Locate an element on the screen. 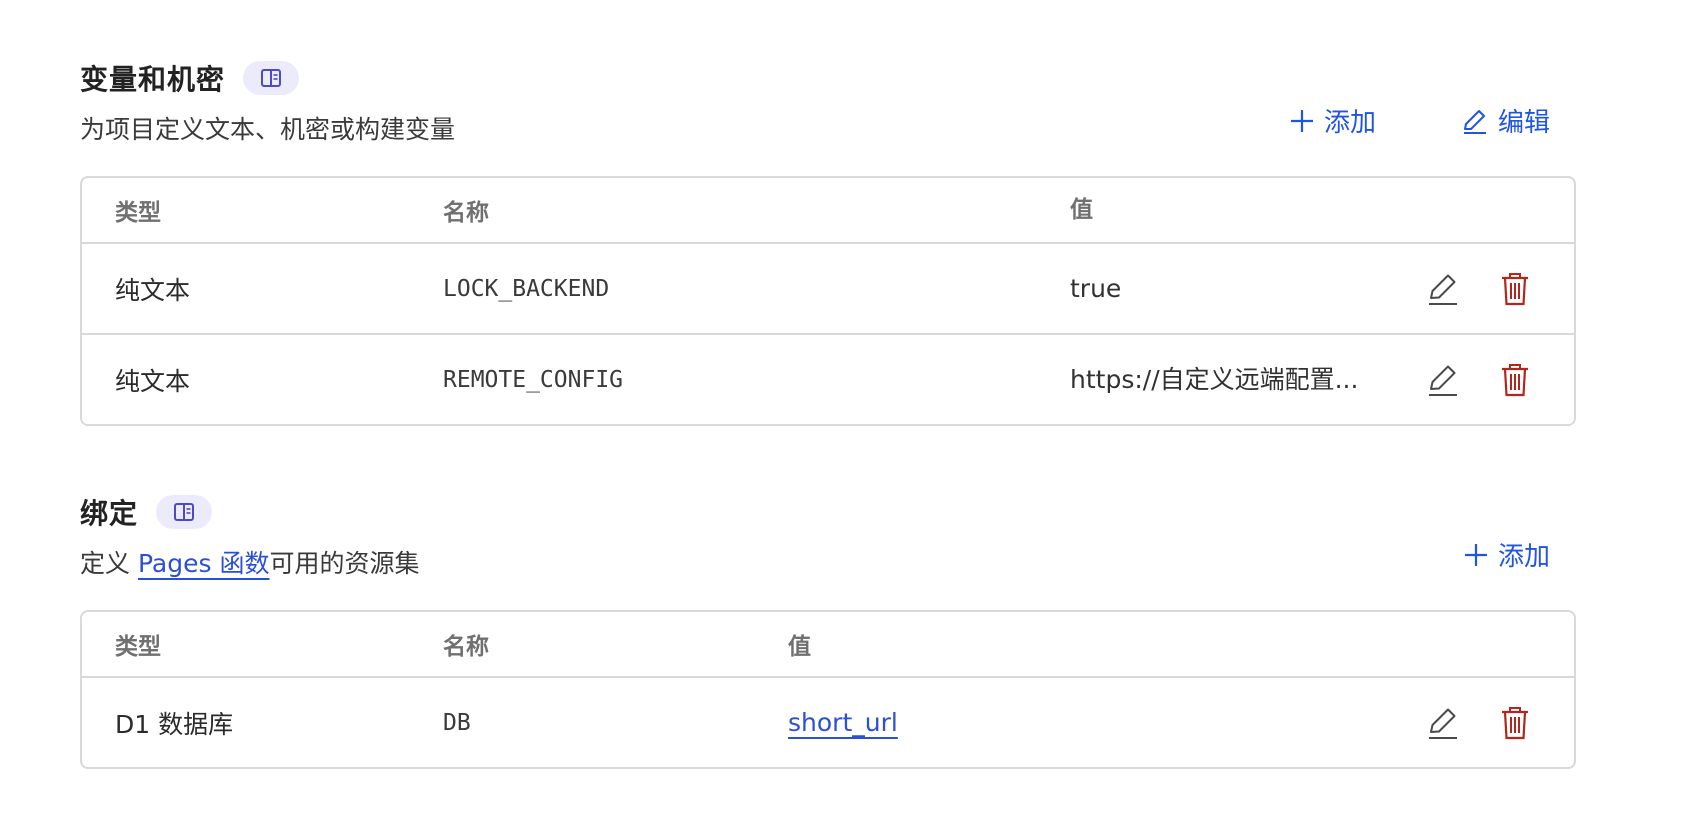  binding-value-cell: short_url is located at coordinates (843, 722).